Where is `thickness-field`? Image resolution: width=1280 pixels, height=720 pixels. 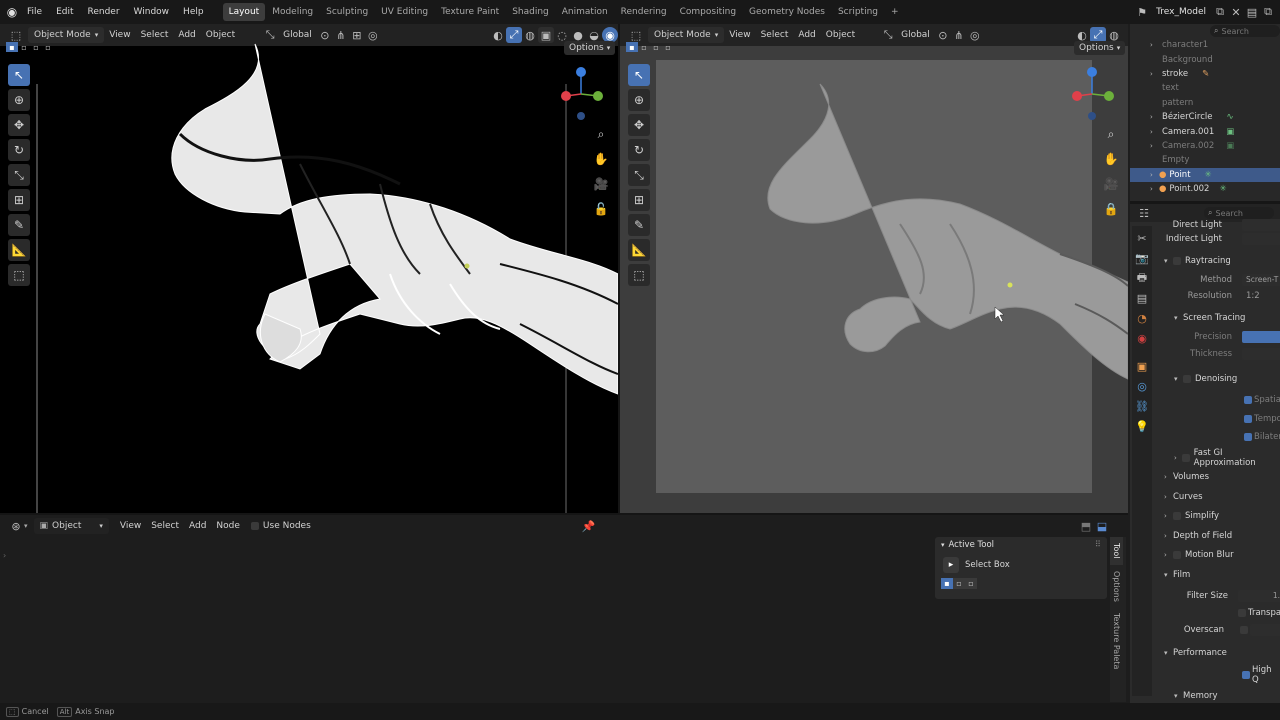 thickness-field is located at coordinates (1261, 354).